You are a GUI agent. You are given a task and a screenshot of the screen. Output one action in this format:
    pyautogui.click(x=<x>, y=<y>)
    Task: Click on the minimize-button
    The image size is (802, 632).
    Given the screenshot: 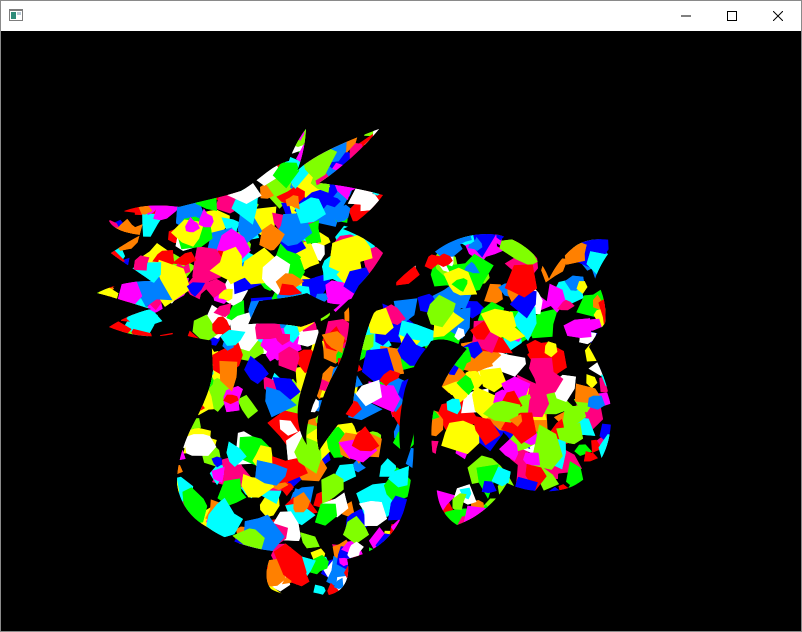 What is the action you would take?
    pyautogui.click(x=686, y=16)
    